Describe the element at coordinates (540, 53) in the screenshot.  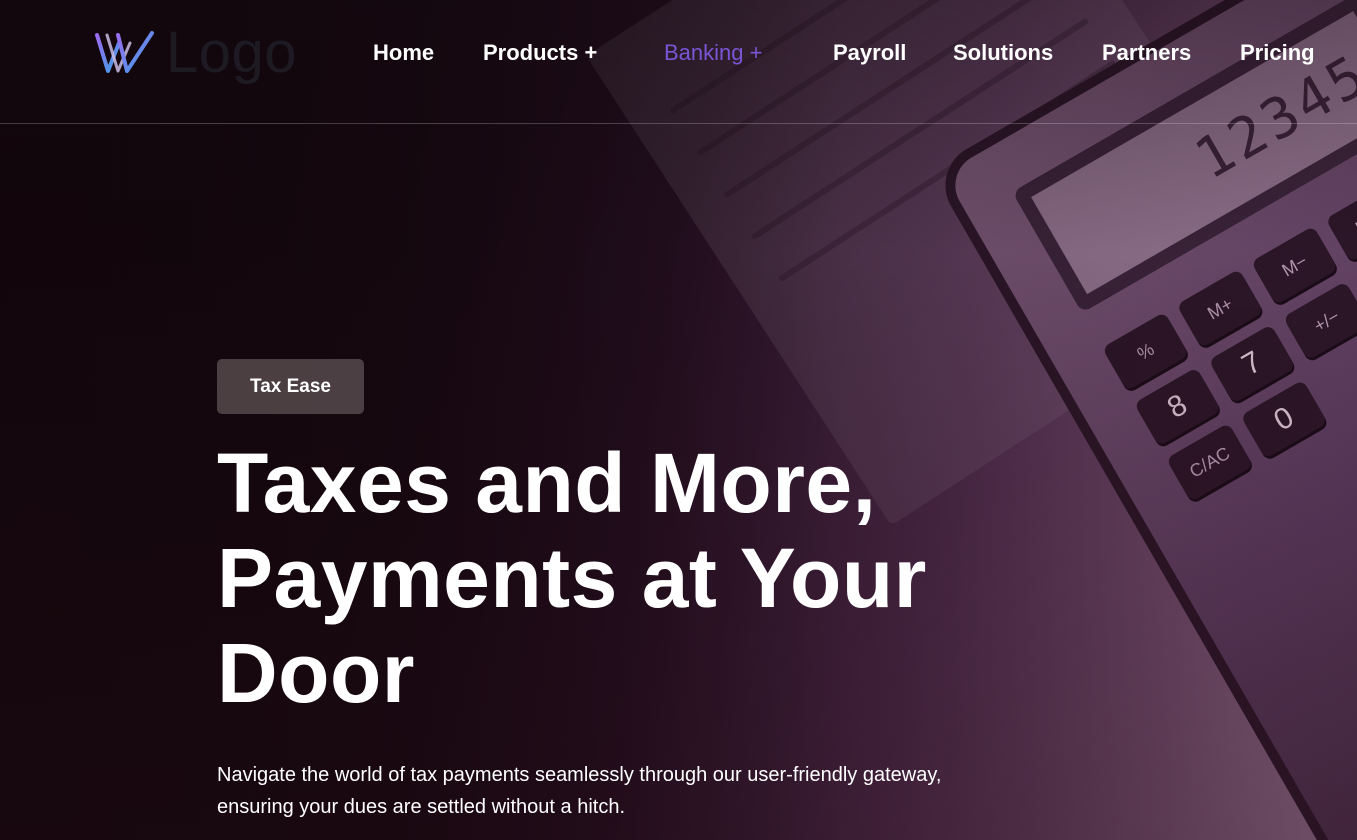
I see `nav-products: Products +` at that location.